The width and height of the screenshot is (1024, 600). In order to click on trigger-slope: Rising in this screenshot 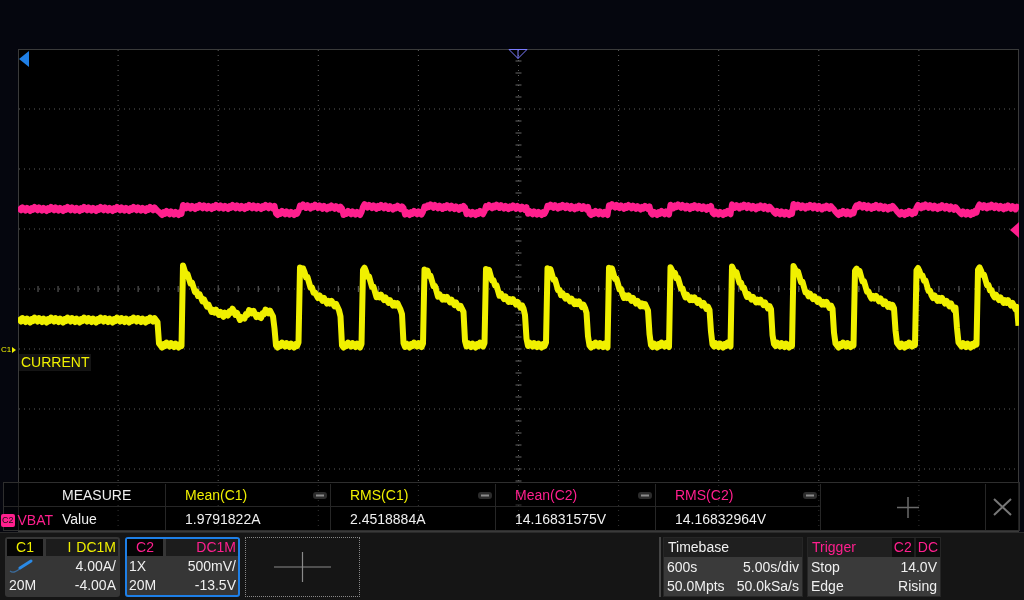, I will do `click(917, 585)`.